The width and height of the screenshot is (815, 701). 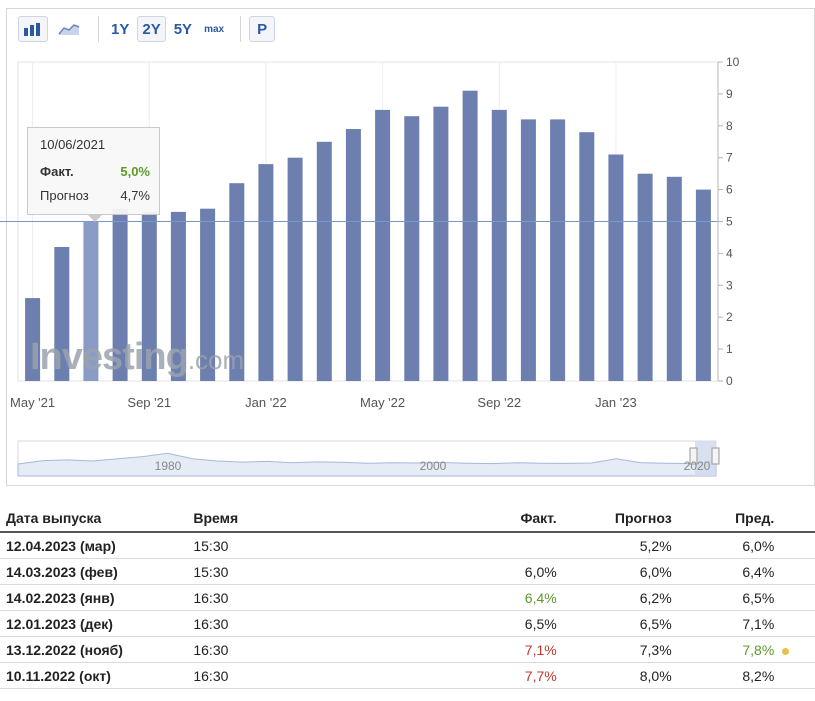 What do you see at coordinates (786, 651) in the screenshot?
I see `revision-dot-icon` at bounding box center [786, 651].